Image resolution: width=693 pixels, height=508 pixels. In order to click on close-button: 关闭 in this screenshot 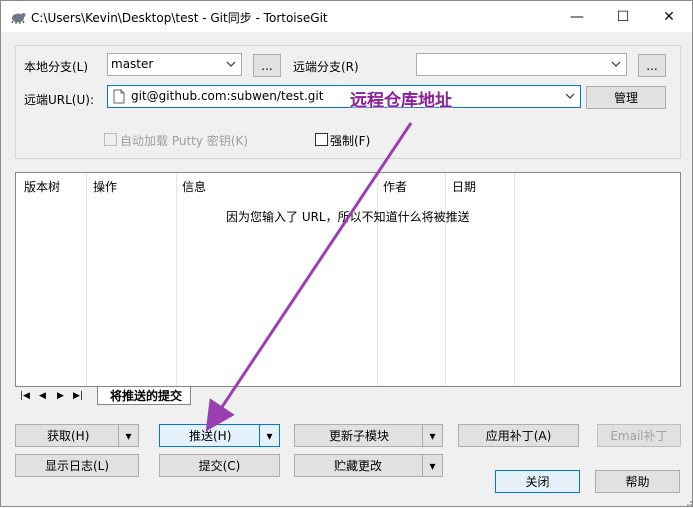, I will do `click(537, 481)`.